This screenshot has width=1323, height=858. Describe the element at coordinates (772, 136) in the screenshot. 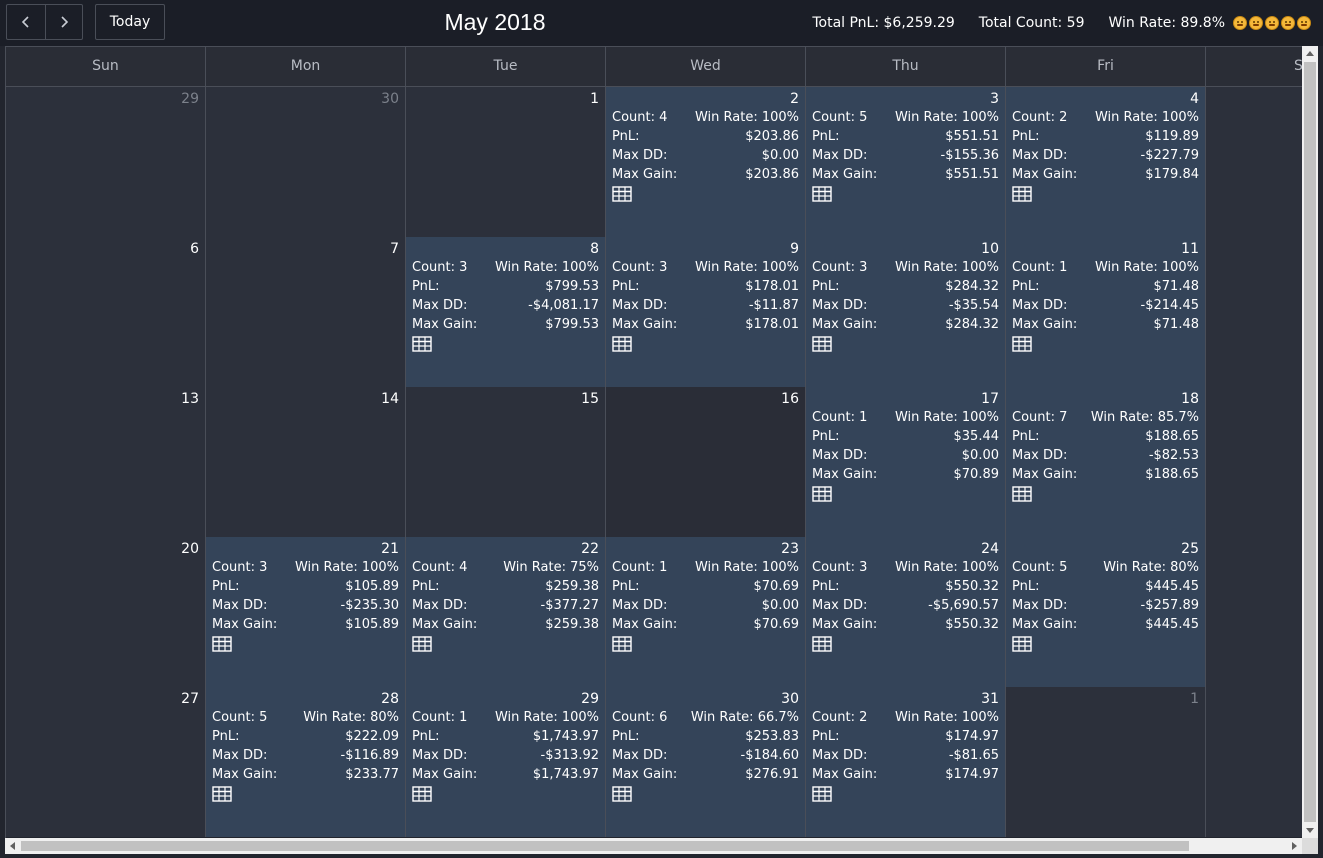

I see `pnl-value: $203.86` at that location.